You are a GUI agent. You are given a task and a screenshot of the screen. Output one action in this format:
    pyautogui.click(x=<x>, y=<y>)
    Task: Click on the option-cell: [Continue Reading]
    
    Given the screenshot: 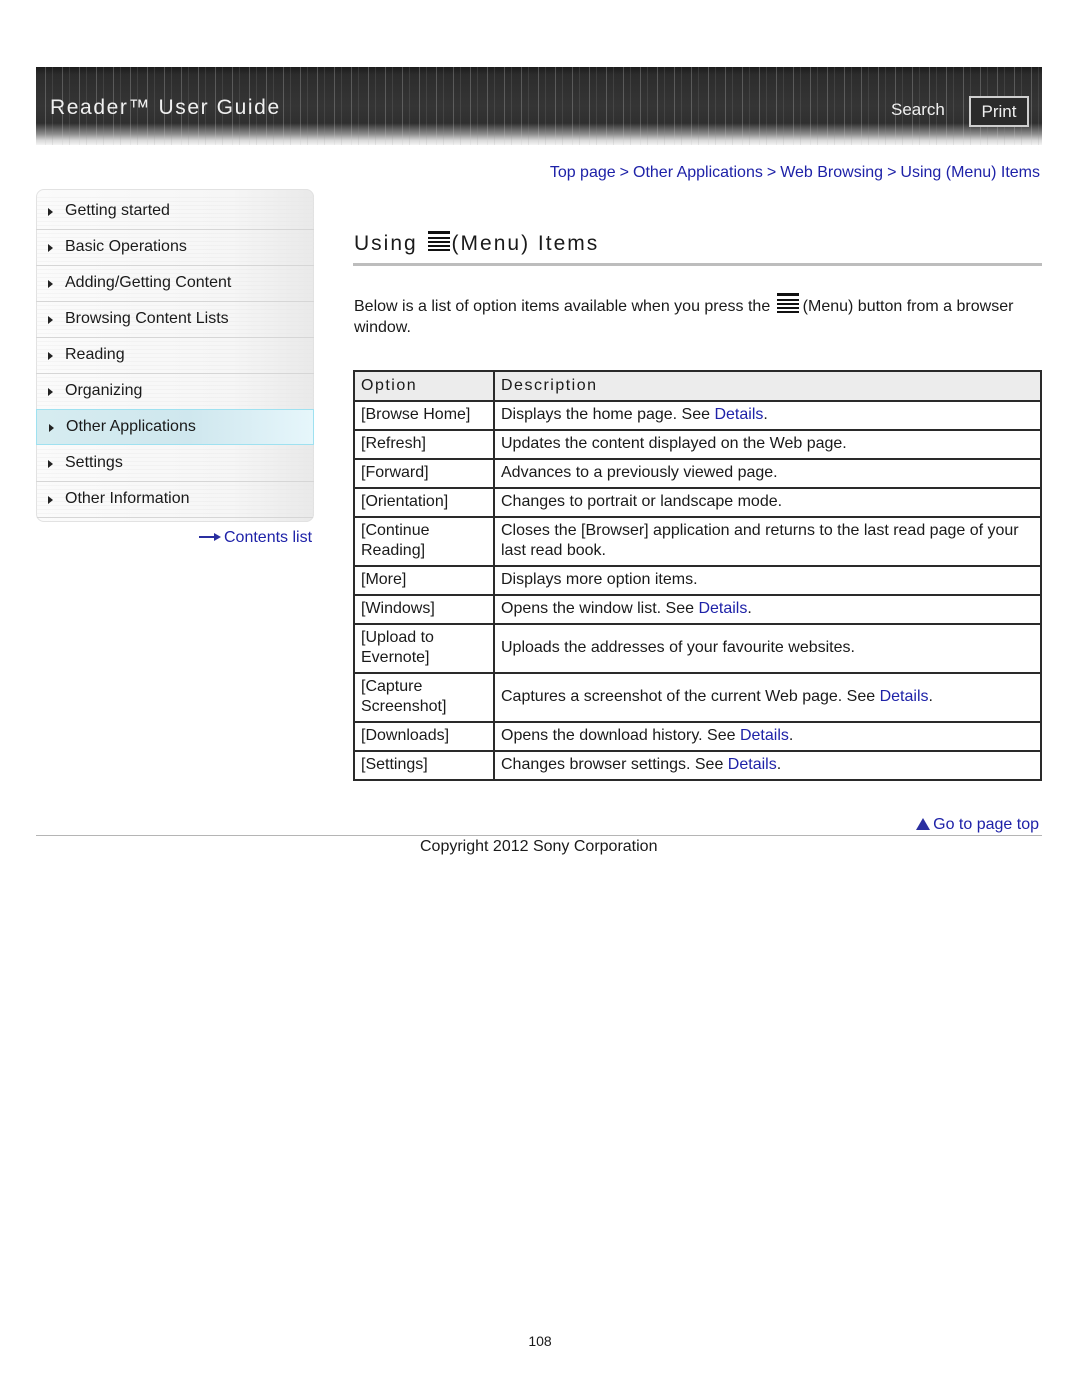 What is the action you would take?
    pyautogui.click(x=424, y=541)
    